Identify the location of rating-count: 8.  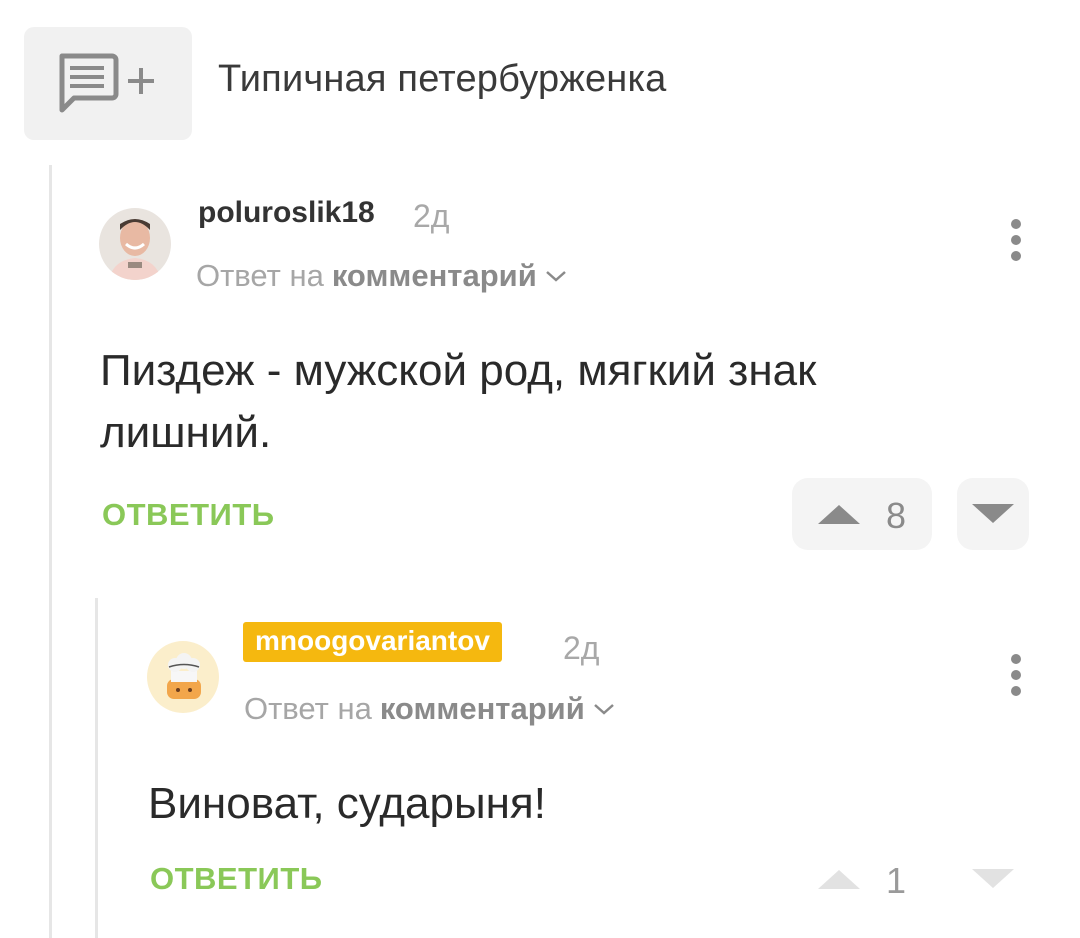
(896, 515).